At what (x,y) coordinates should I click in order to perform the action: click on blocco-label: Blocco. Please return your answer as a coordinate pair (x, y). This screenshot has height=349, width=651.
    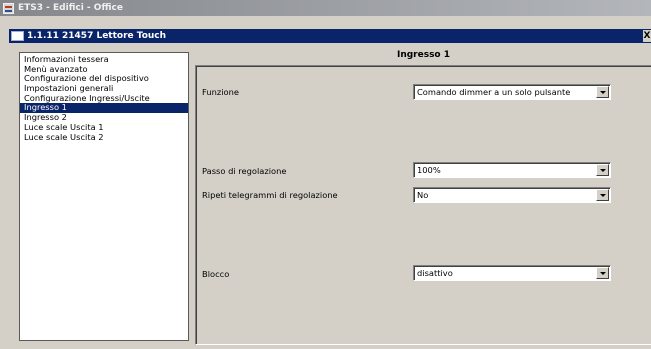
    Looking at the image, I should click on (216, 274).